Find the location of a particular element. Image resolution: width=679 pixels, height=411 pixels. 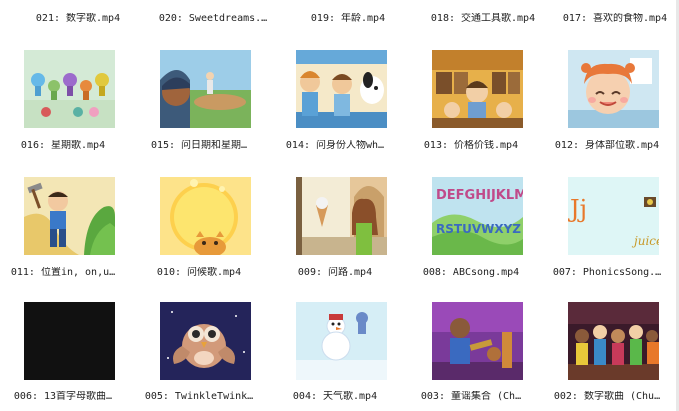

file-name: 010: 问候歌.mp4 is located at coordinates (199, 272).